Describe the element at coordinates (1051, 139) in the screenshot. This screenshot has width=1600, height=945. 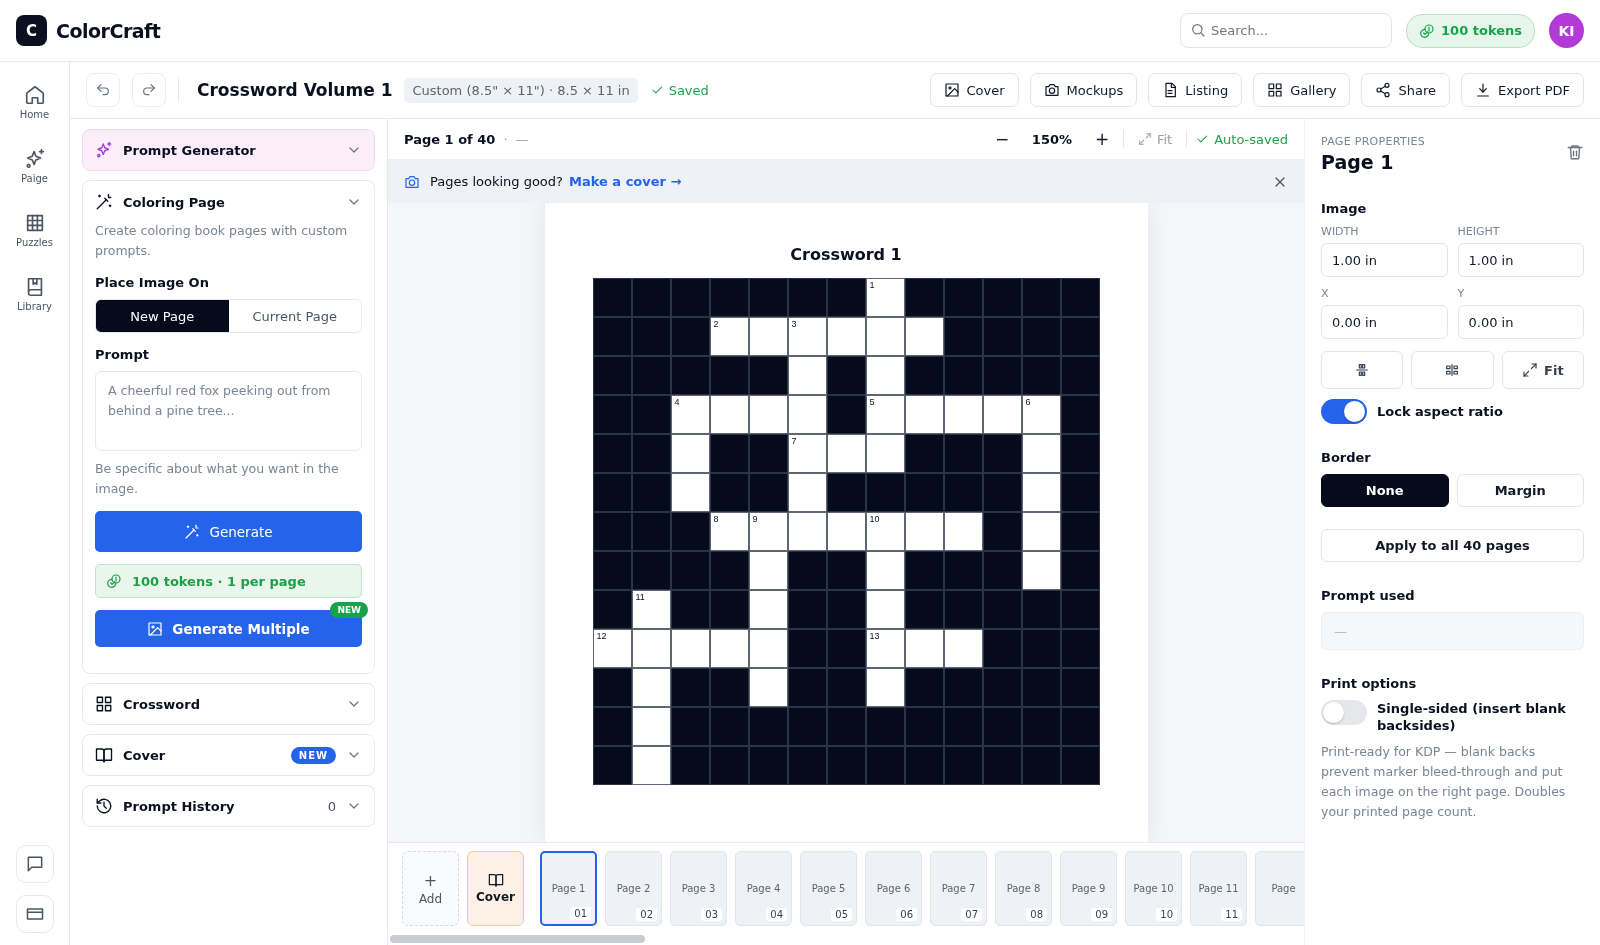
I see `zoom-level: 150%` at that location.